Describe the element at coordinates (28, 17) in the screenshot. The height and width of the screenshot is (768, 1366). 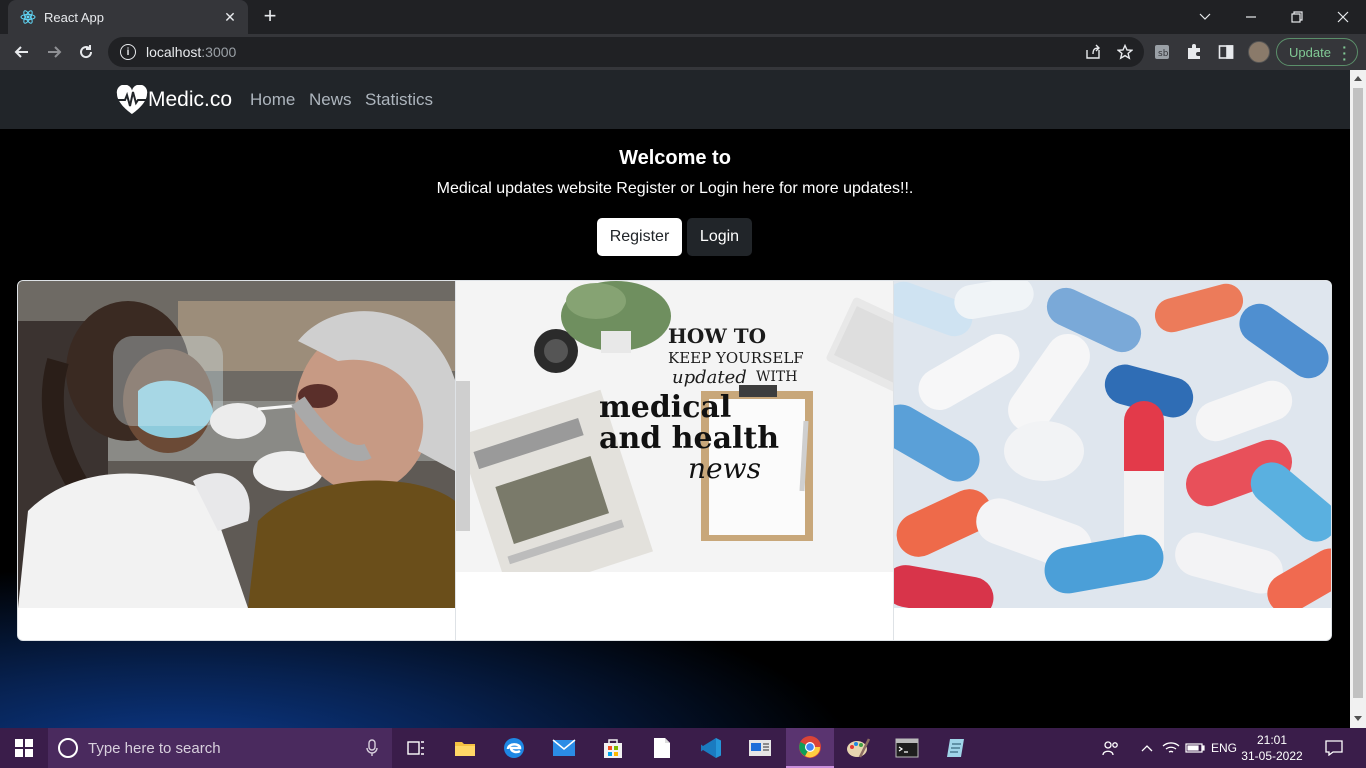
I see `react-icon` at that location.